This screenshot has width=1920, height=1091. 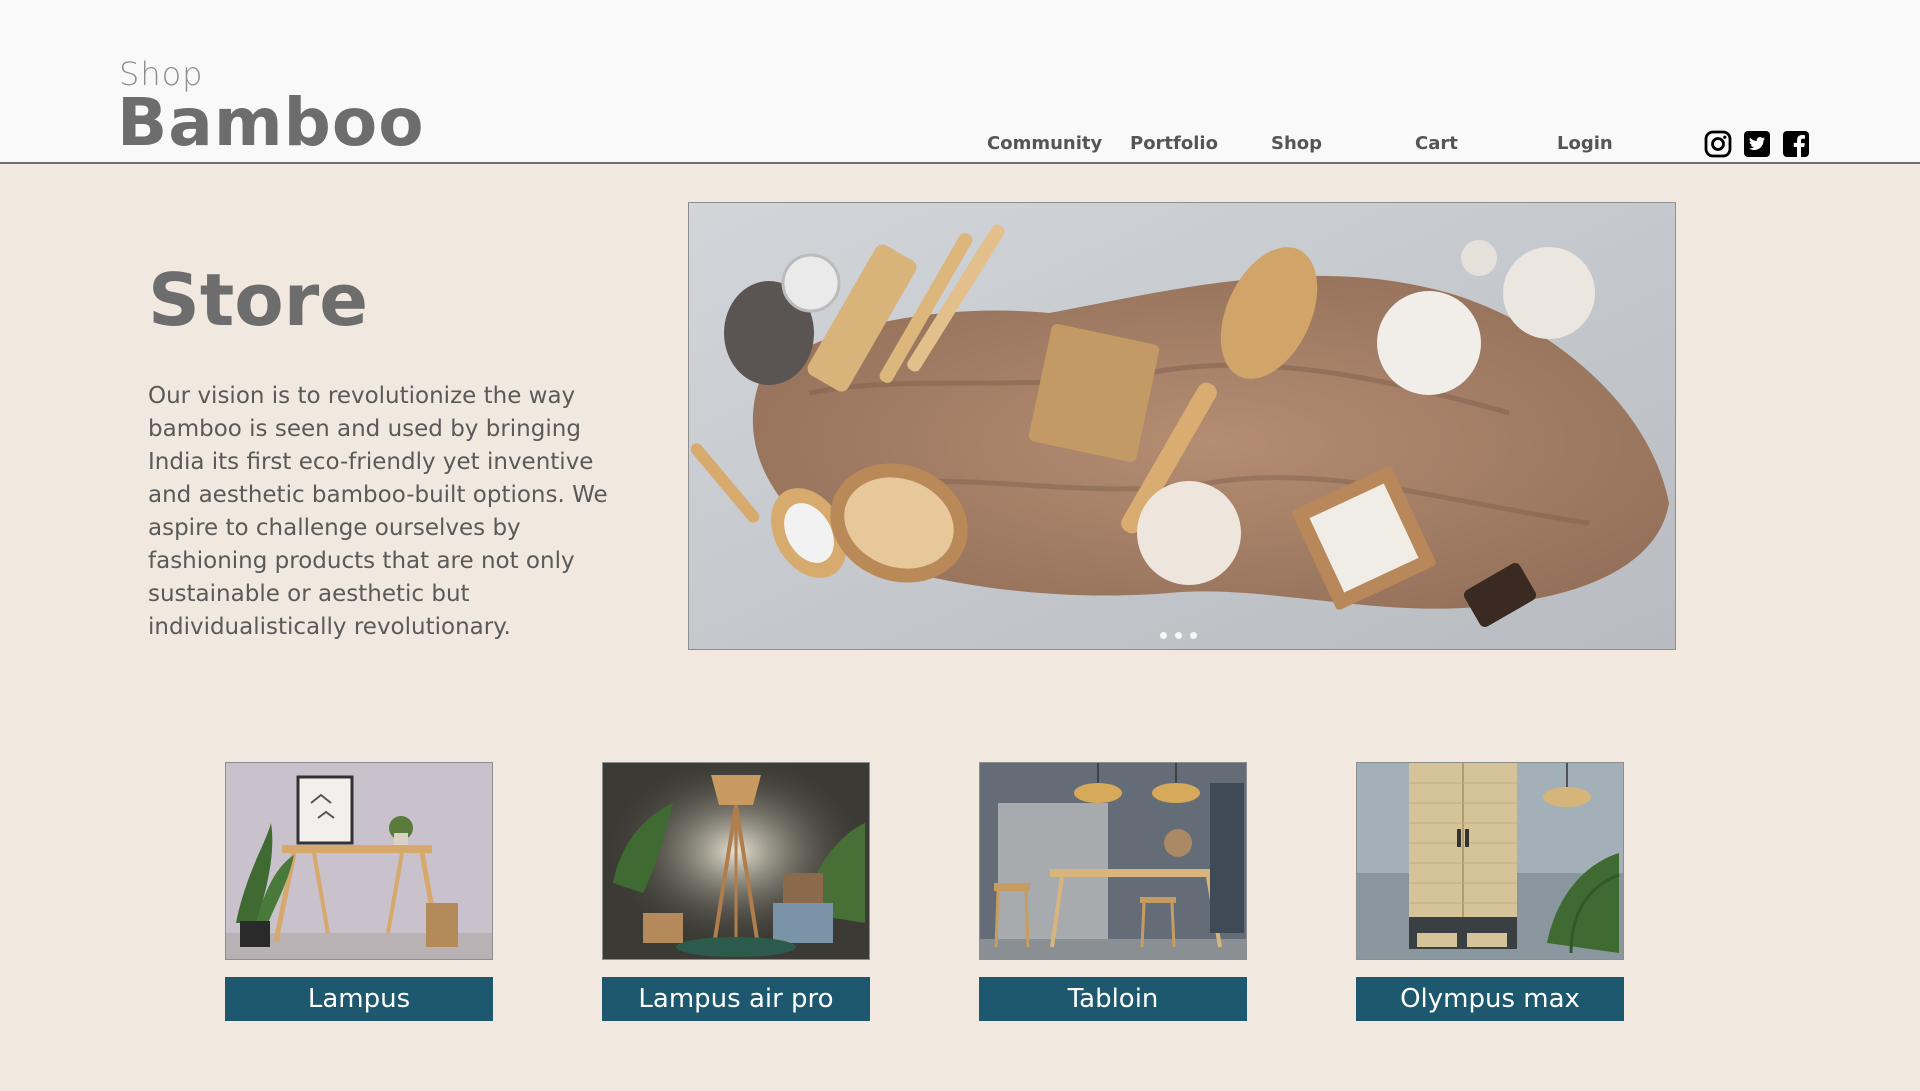 I want to click on nav-shop: Shop, so click(x=1296, y=143).